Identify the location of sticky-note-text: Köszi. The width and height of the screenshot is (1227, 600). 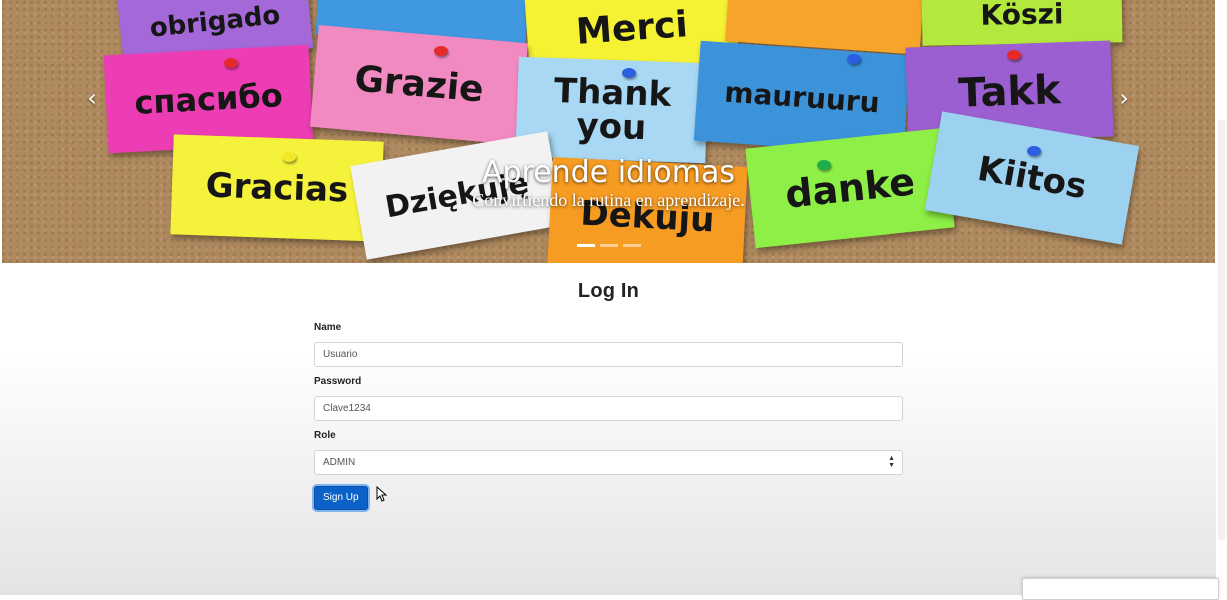
(1022, 16).